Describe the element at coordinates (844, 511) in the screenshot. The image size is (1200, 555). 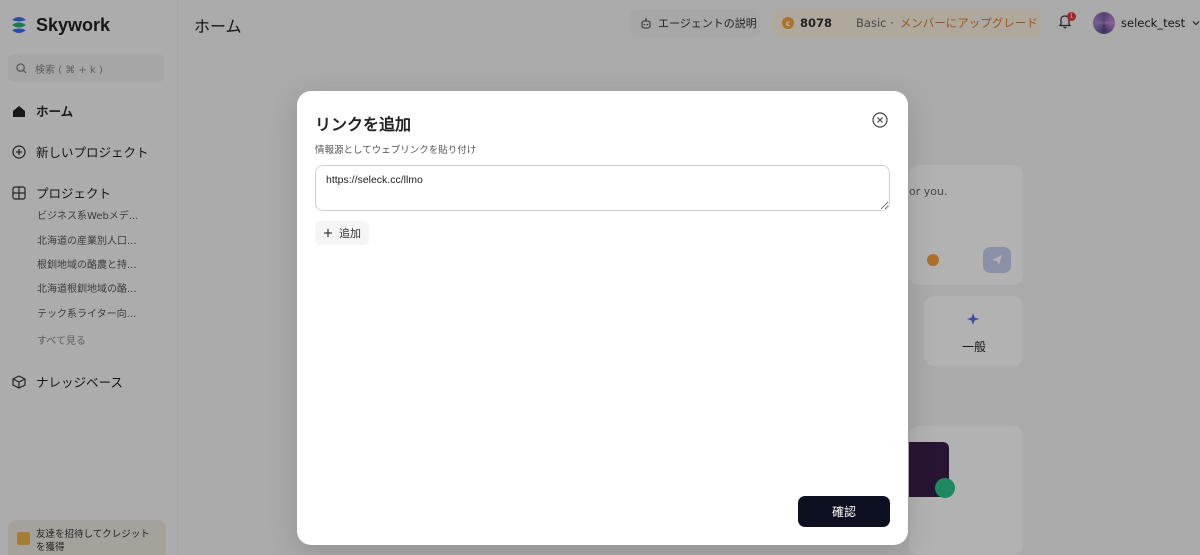
I see `confirm-button: 確認` at that location.